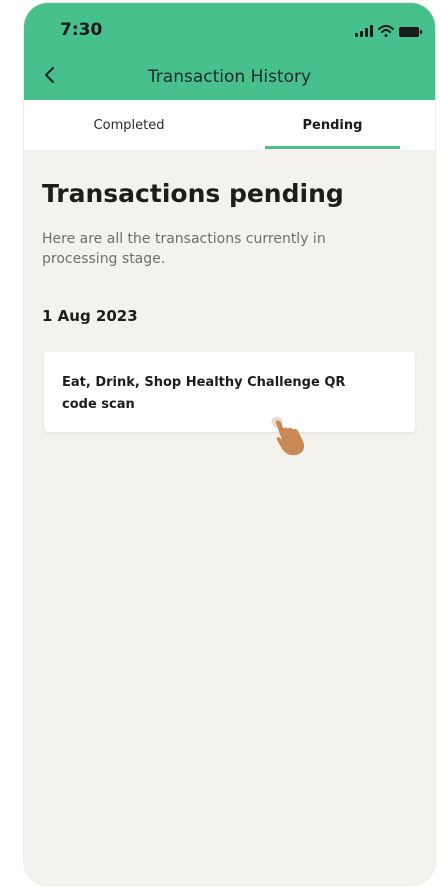  What do you see at coordinates (129, 125) in the screenshot?
I see `tab-completed: Completed` at bounding box center [129, 125].